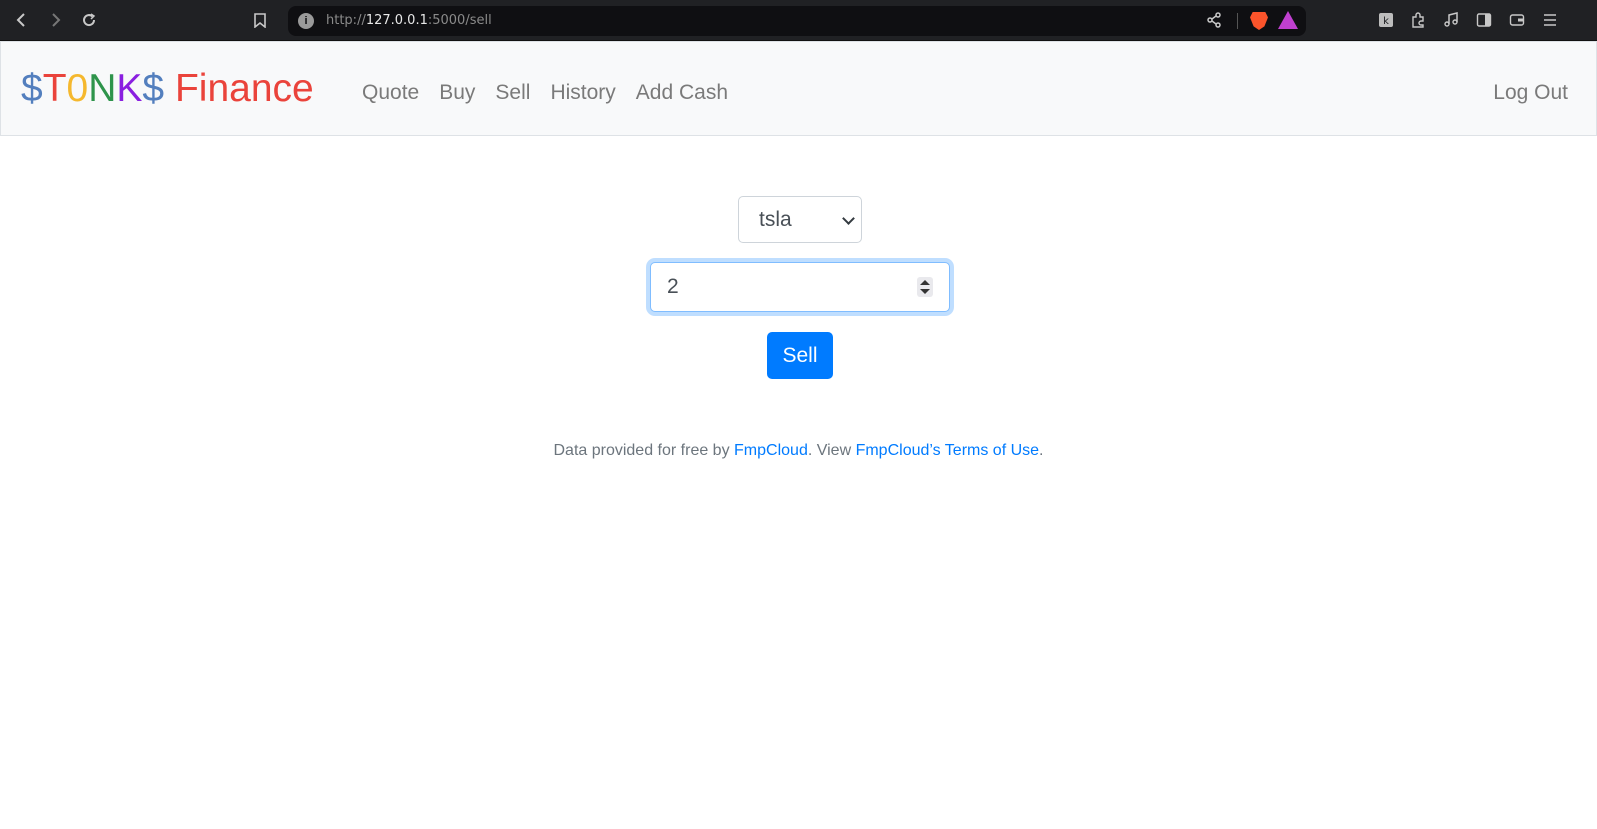 This screenshot has height=829, width=1597. Describe the element at coordinates (129, 88) in the screenshot. I see `brand-letter: K` at that location.